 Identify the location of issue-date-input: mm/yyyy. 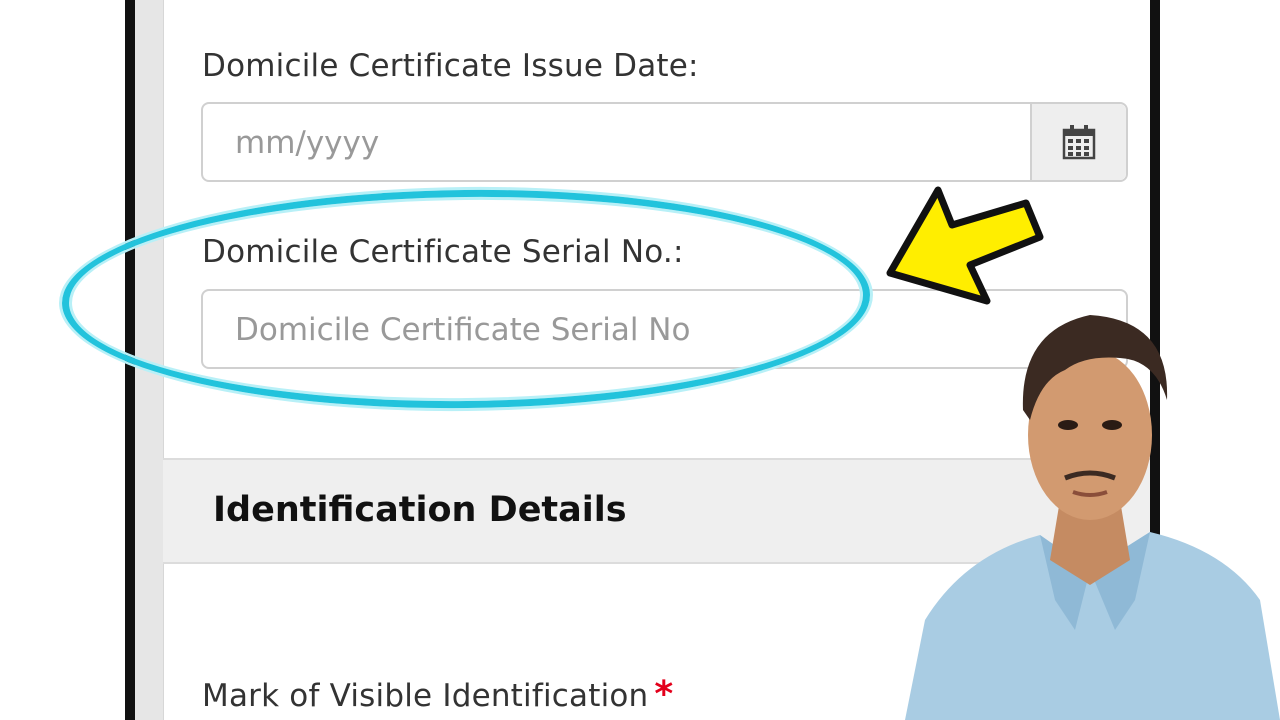
(664, 142).